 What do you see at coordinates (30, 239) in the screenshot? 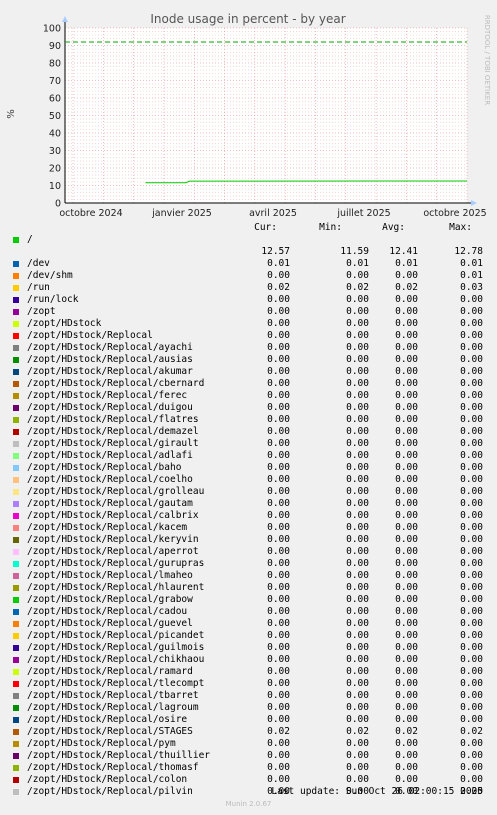
I see `legend-label: /` at bounding box center [30, 239].